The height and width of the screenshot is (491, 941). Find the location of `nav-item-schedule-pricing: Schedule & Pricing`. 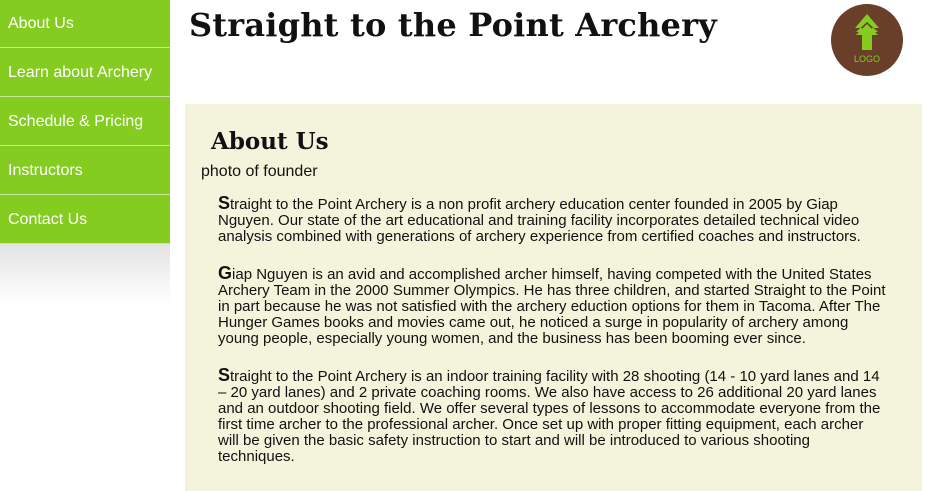

nav-item-schedule-pricing: Schedule & Pricing is located at coordinates (85, 121).